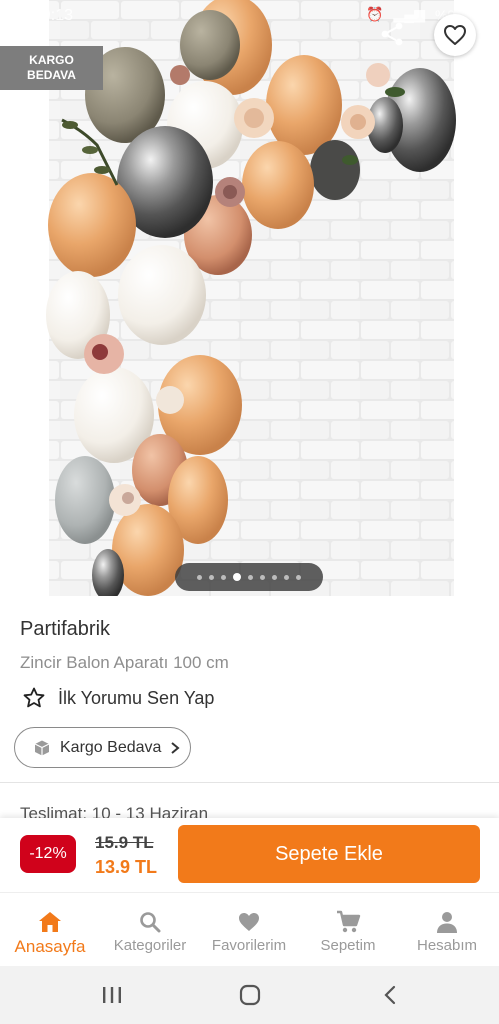  I want to click on home-system-button, so click(250, 995).